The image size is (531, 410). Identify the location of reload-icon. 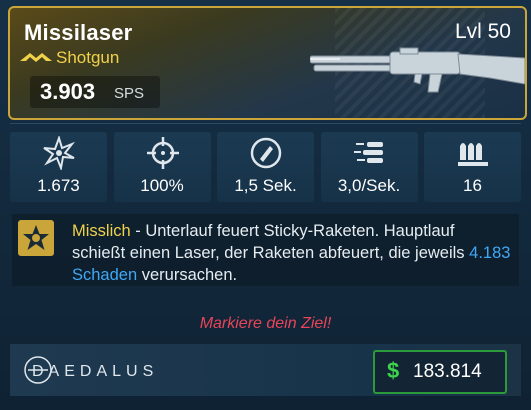
(266, 153).